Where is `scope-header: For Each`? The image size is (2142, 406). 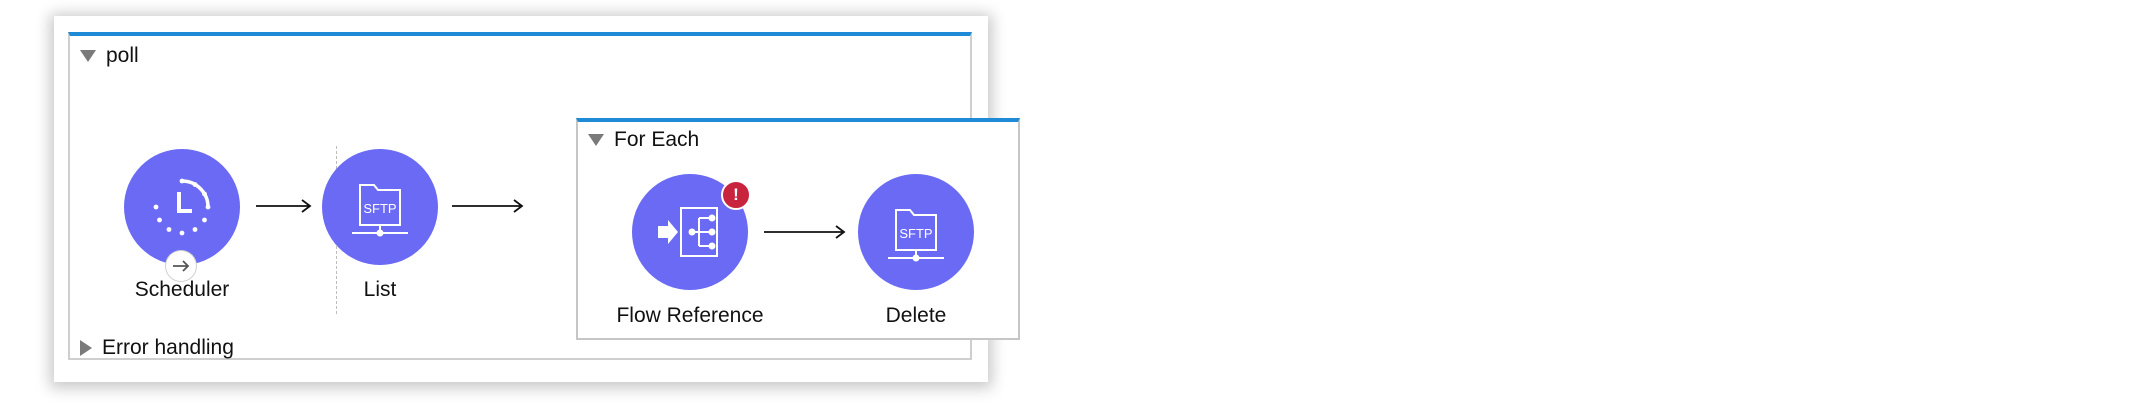 scope-header: For Each is located at coordinates (643, 140).